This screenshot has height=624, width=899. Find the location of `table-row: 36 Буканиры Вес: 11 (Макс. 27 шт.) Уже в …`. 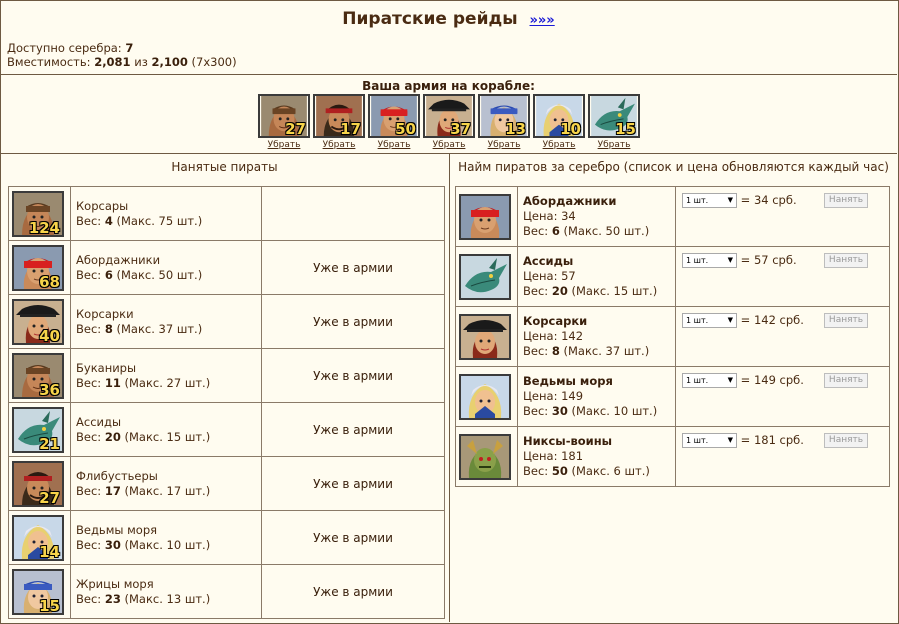

table-row: 36 Буканиры Вес: 11 (Макс. 27 шт.) Уже в … is located at coordinates (226, 375).